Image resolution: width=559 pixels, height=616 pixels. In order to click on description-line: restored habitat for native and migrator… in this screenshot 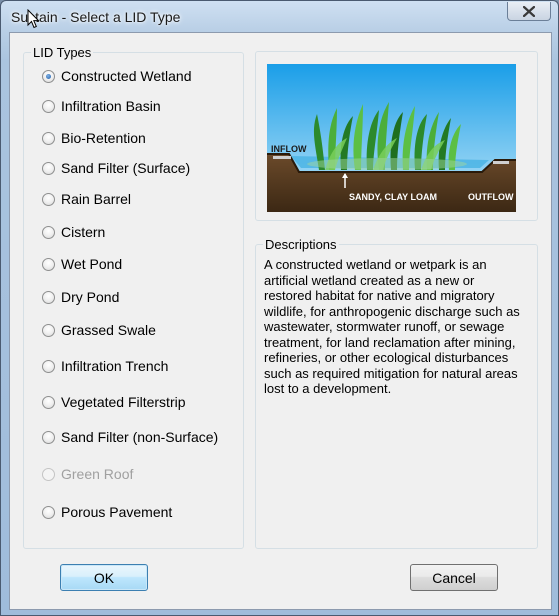, I will do `click(379, 295)`.